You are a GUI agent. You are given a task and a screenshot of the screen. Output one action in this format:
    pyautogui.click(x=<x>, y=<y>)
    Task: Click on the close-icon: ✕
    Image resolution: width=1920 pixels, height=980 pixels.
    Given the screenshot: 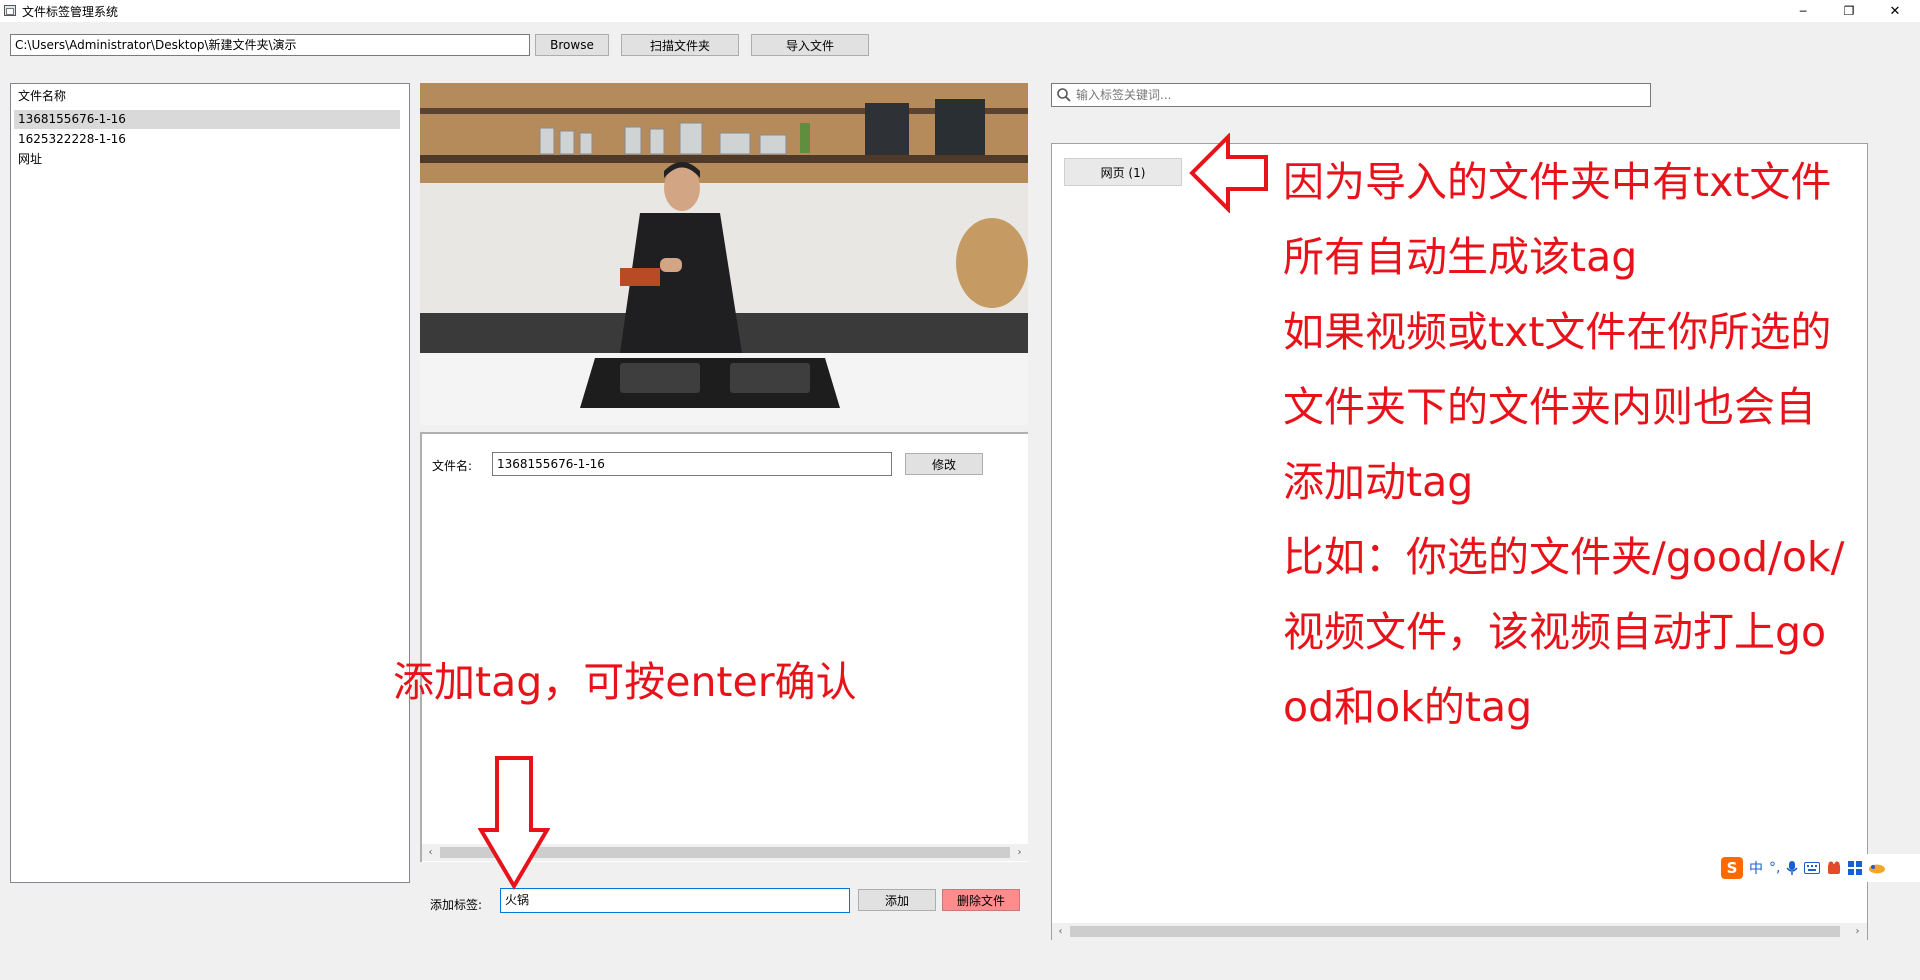 What is the action you would take?
    pyautogui.click(x=1895, y=11)
    